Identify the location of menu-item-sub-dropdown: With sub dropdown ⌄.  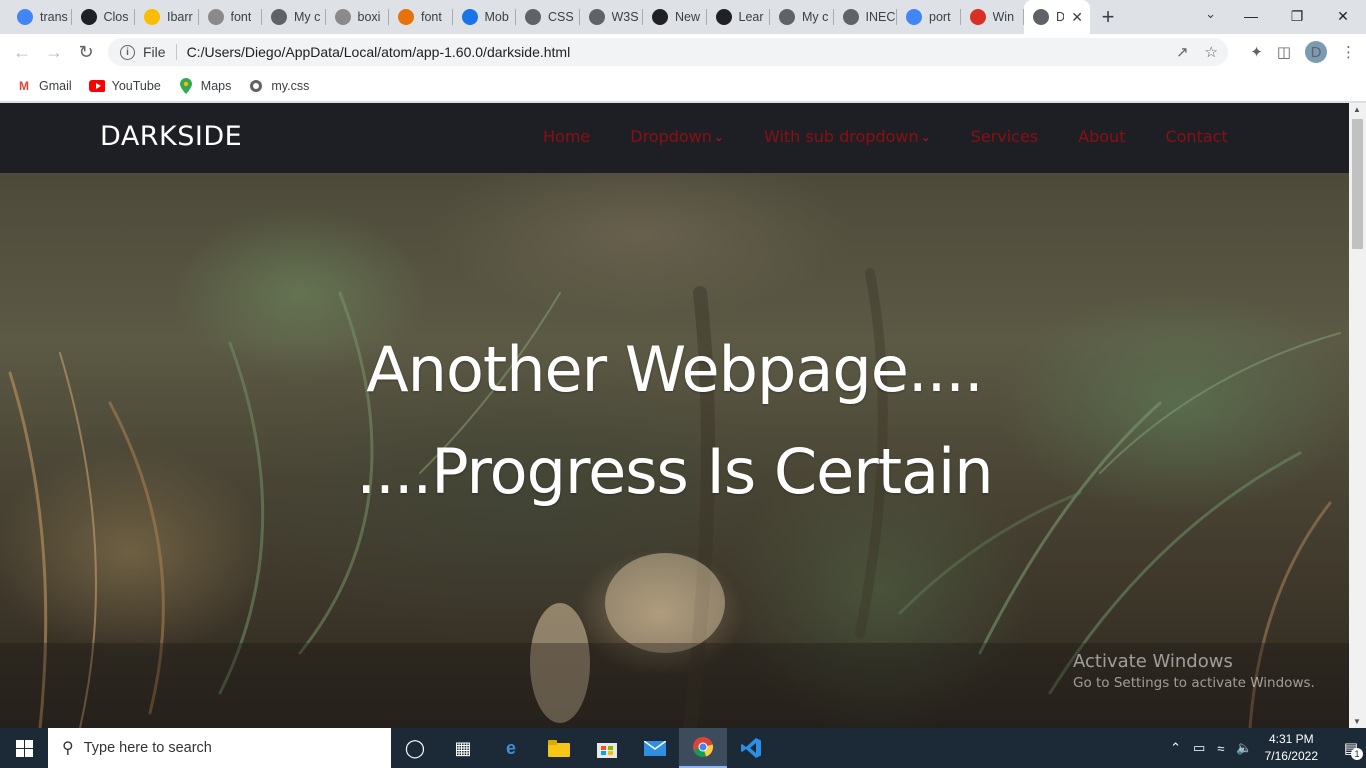
(847, 136).